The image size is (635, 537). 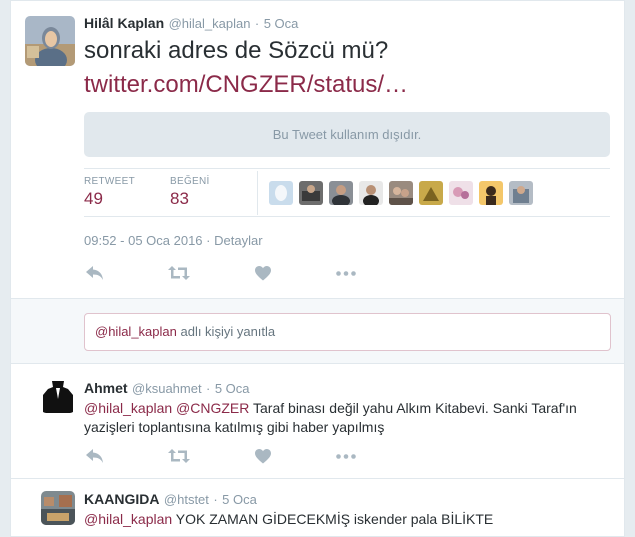 I want to click on reply-author-handle: @htstet, so click(x=186, y=499).